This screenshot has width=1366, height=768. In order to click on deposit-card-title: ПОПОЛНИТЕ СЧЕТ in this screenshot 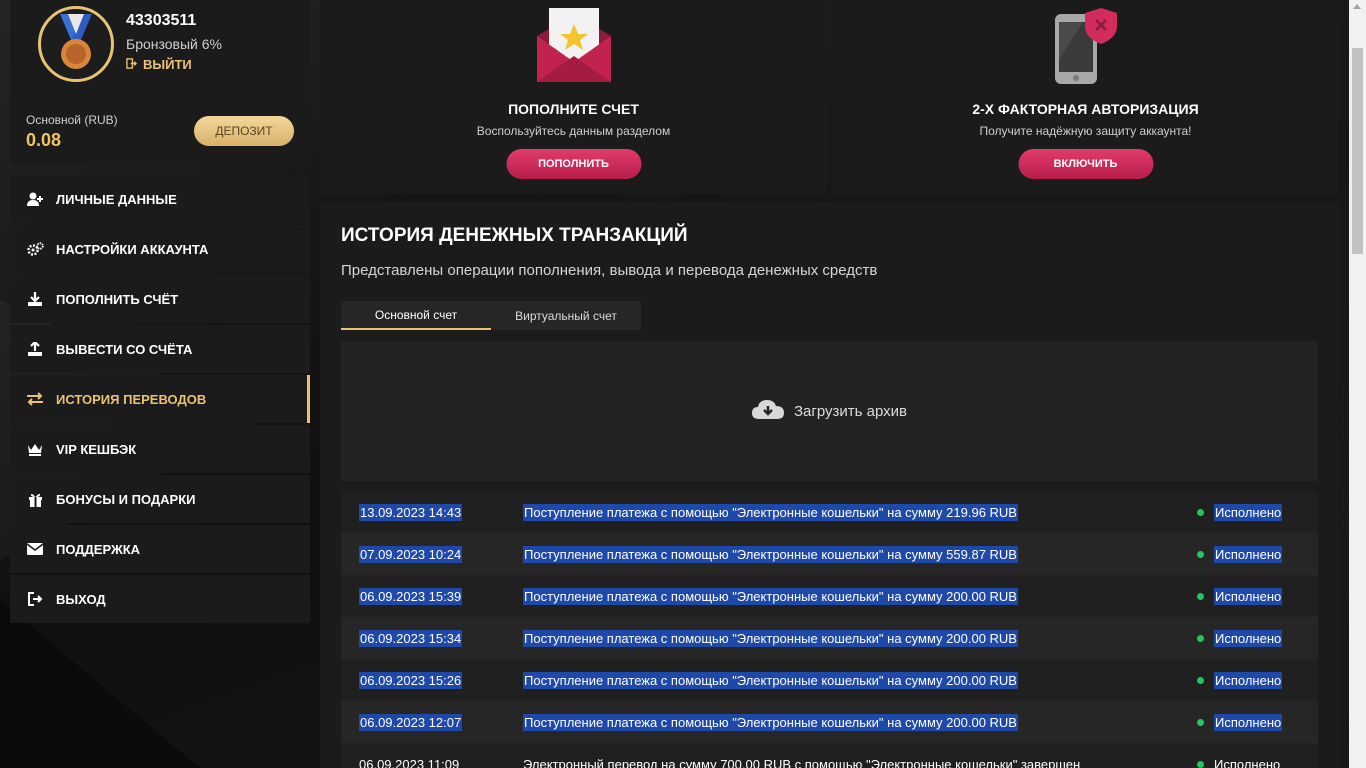, I will do `click(573, 109)`.